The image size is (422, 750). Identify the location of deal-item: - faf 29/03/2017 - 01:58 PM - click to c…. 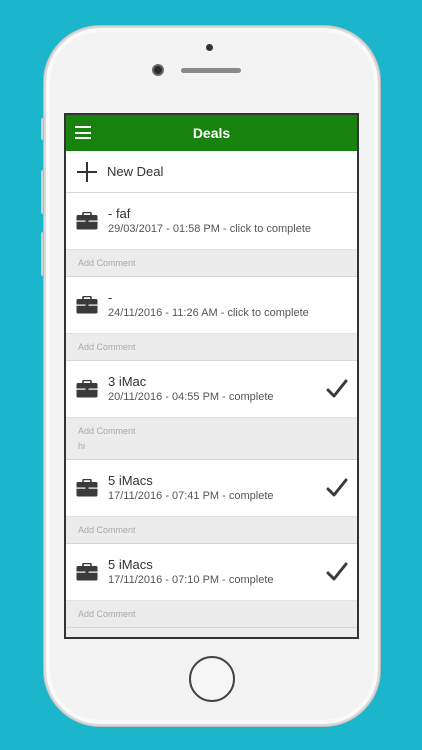
(211, 235).